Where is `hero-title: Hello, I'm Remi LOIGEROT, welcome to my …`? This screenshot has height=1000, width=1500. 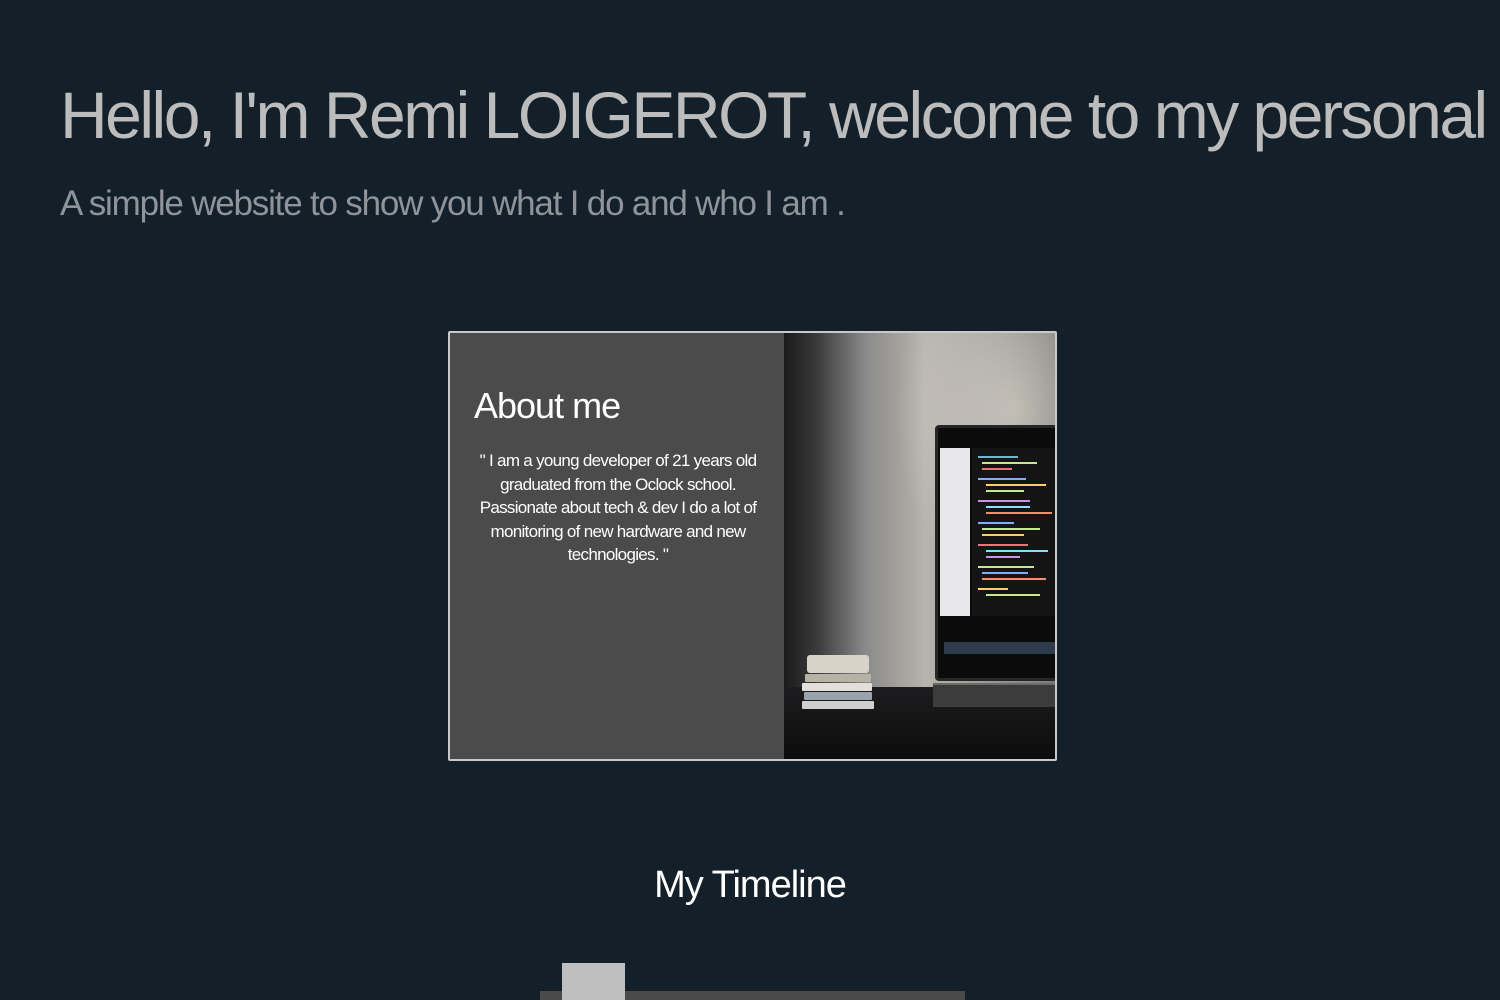 hero-title: Hello, I'm Remi LOIGEROT, welcome to my … is located at coordinates (780, 114).